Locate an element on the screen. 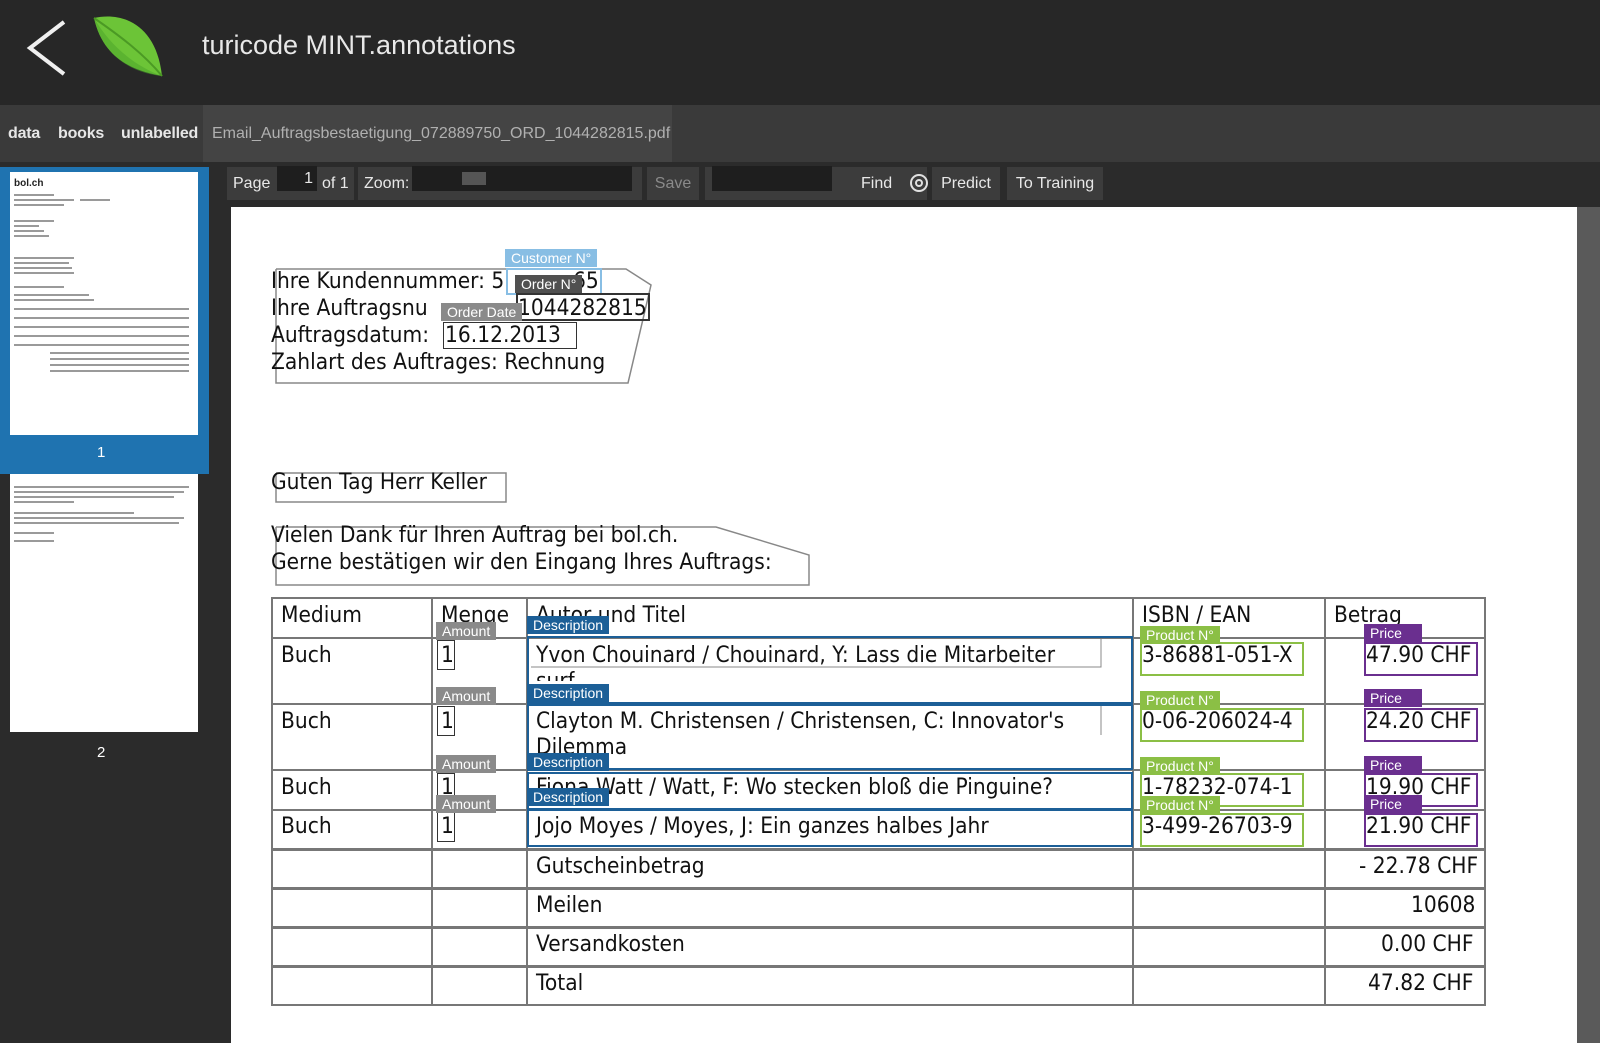  thumbnail-page-number: 1 is located at coordinates (101, 452).